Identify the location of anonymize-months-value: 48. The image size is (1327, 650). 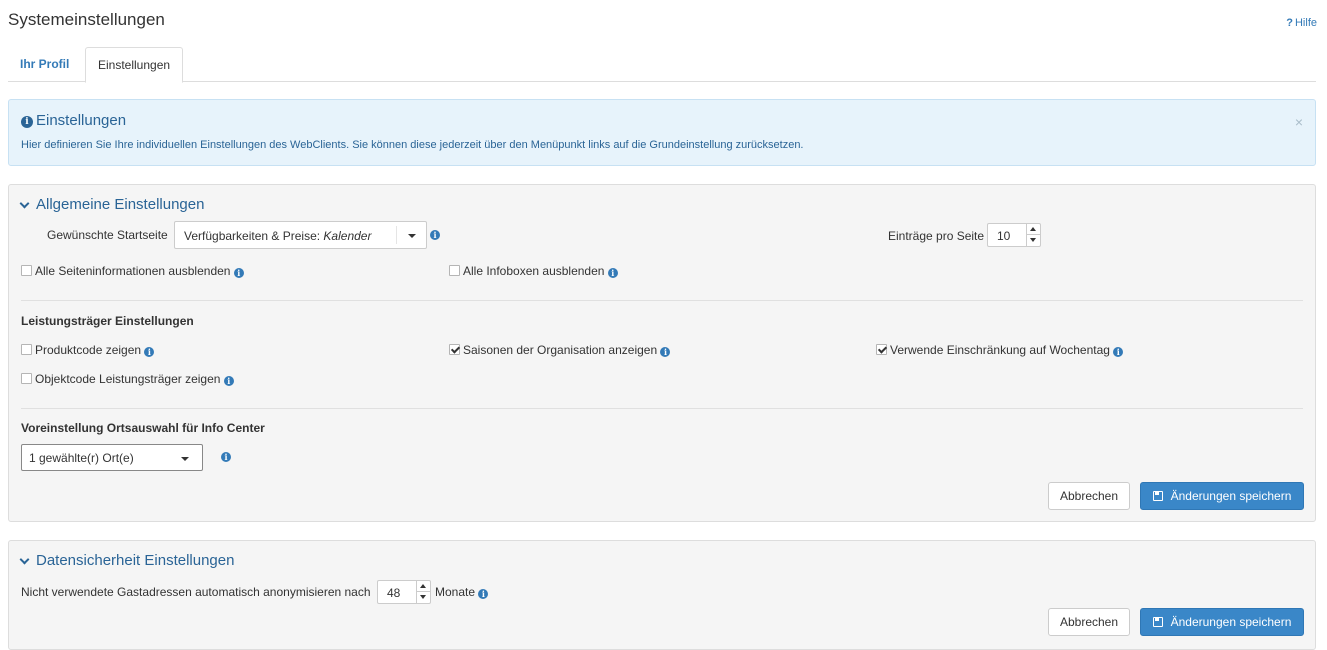
(394, 593).